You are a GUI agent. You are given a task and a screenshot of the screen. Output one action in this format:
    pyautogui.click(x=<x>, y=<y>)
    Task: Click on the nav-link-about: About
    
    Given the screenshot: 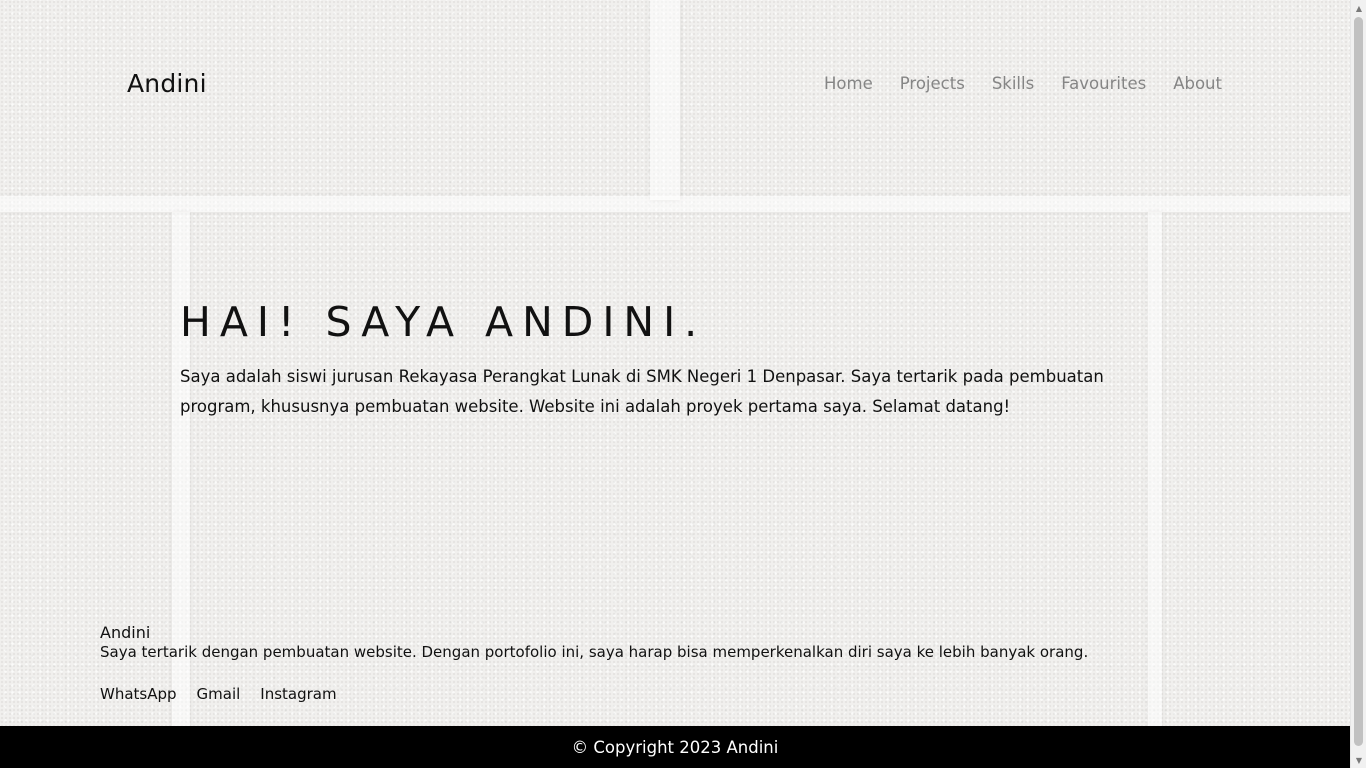 What is the action you would take?
    pyautogui.click(x=1197, y=83)
    